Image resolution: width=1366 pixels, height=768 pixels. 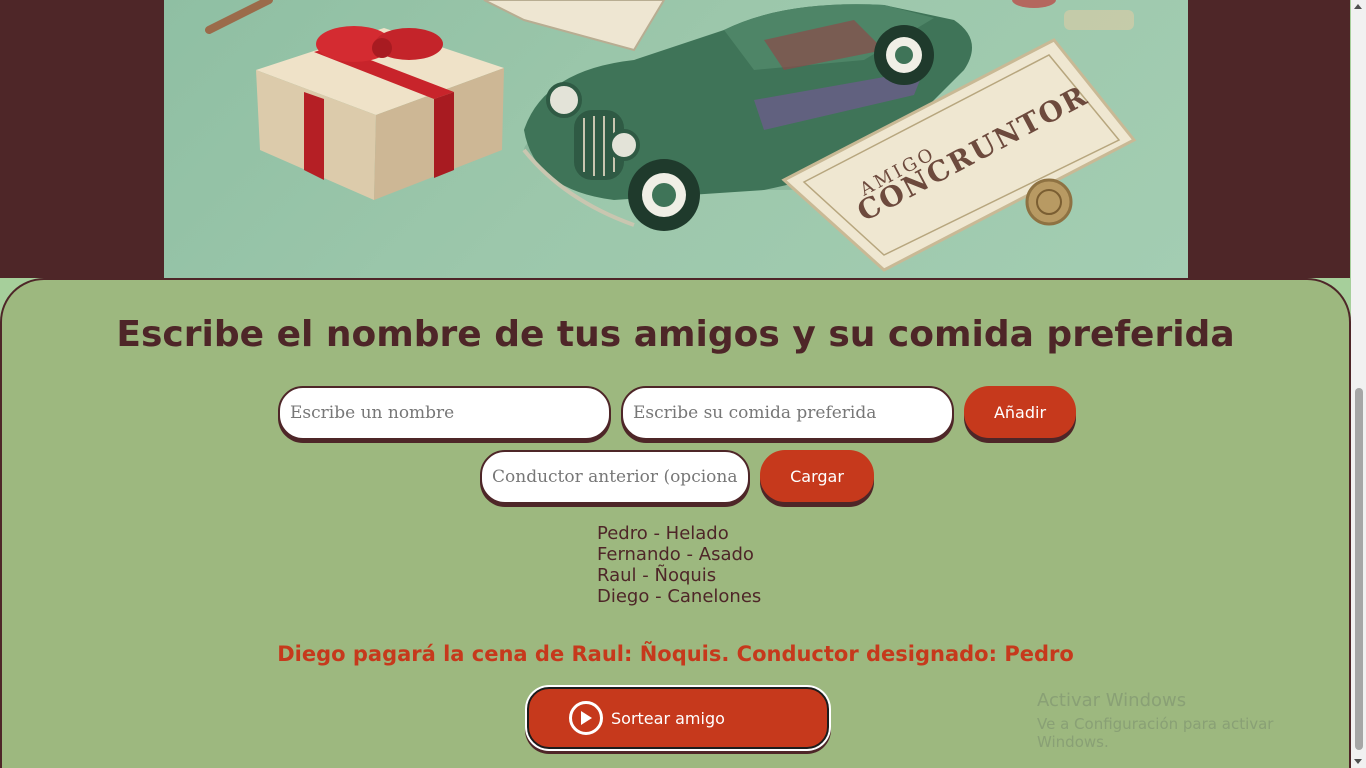 I want to click on favorite-food-input, so click(x=787, y=413).